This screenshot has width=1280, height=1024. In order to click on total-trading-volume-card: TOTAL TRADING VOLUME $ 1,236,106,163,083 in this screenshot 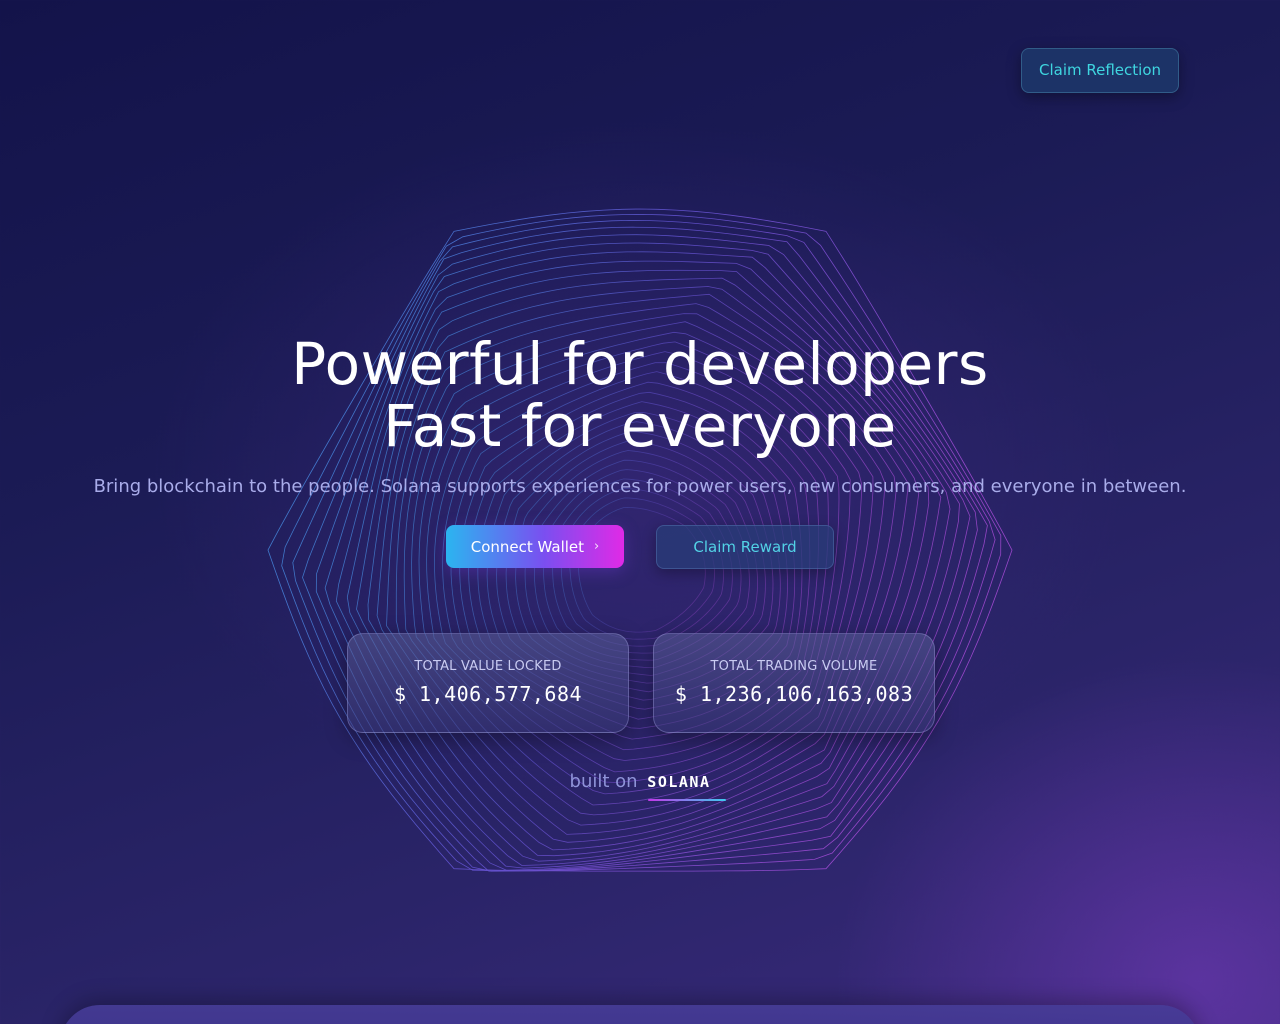, I will do `click(794, 683)`.